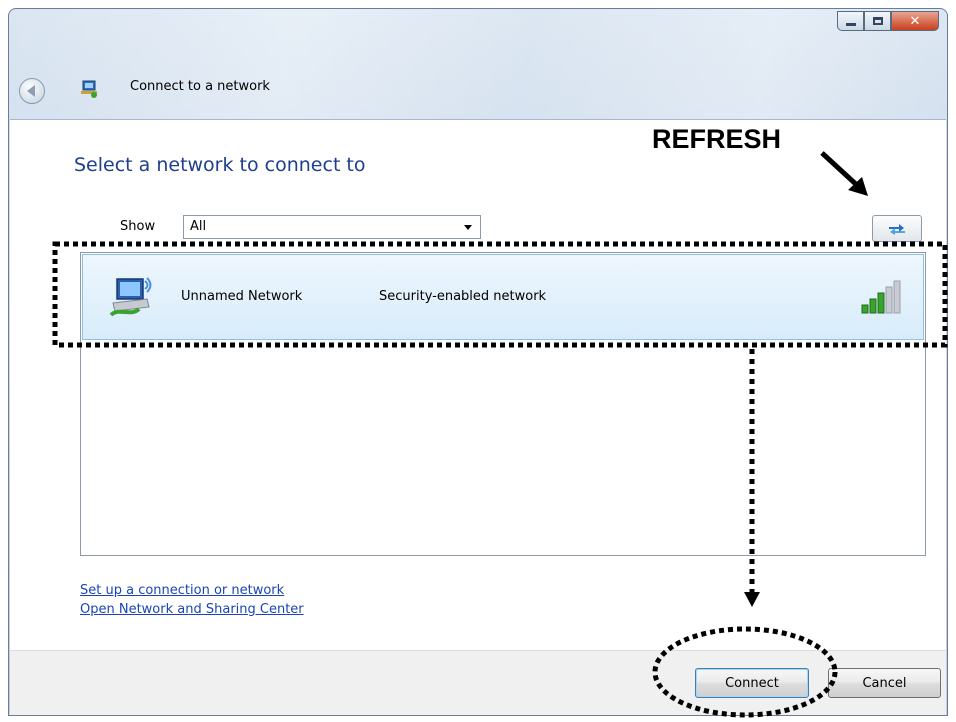 Image resolution: width=956 pixels, height=722 pixels. Describe the element at coordinates (752, 478) in the screenshot. I see `connect-pointer-arrow` at that location.